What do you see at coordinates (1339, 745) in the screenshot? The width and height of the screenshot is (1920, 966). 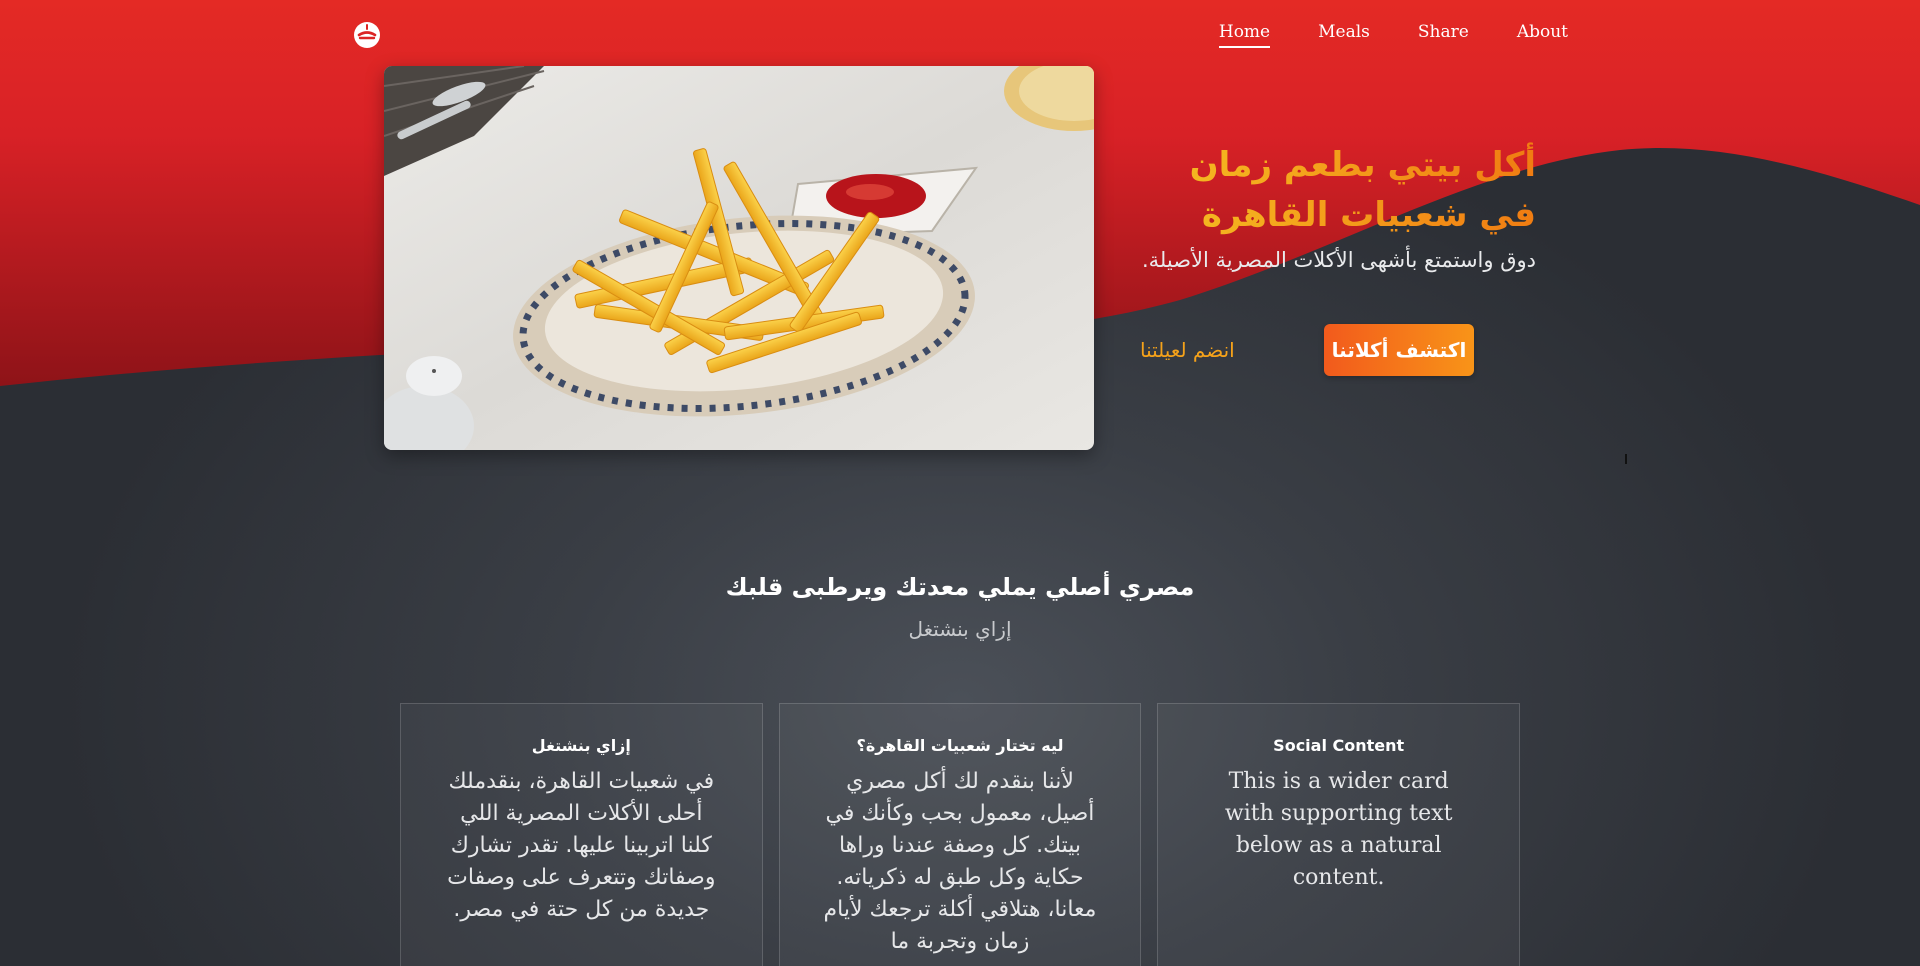 I see `card-title: Social Content` at bounding box center [1339, 745].